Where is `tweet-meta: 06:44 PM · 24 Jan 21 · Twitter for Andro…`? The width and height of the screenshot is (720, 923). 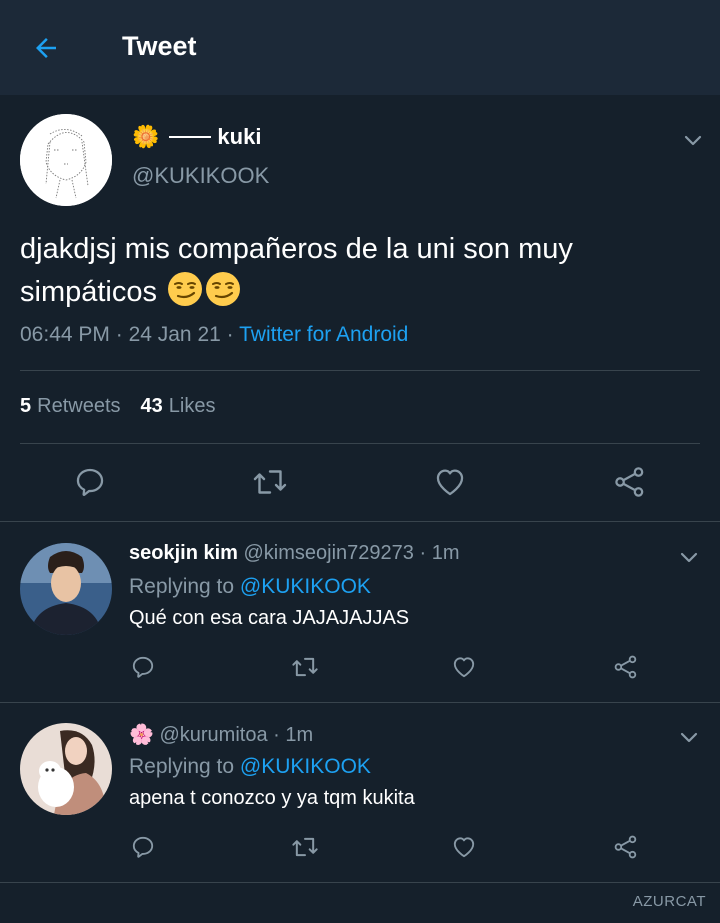
tweet-meta: 06:44 PM · 24 Jan 21 · Twitter for Andro… is located at coordinates (214, 335).